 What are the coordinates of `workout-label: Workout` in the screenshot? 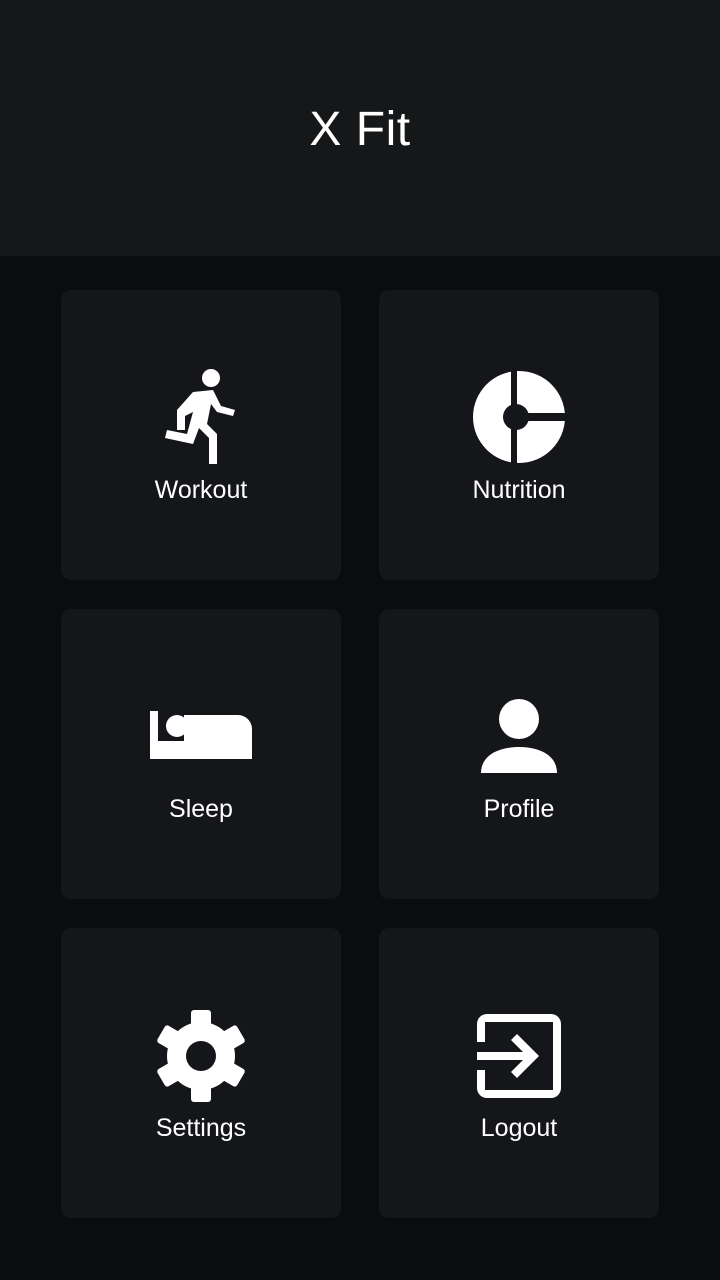 It's located at (201, 490).